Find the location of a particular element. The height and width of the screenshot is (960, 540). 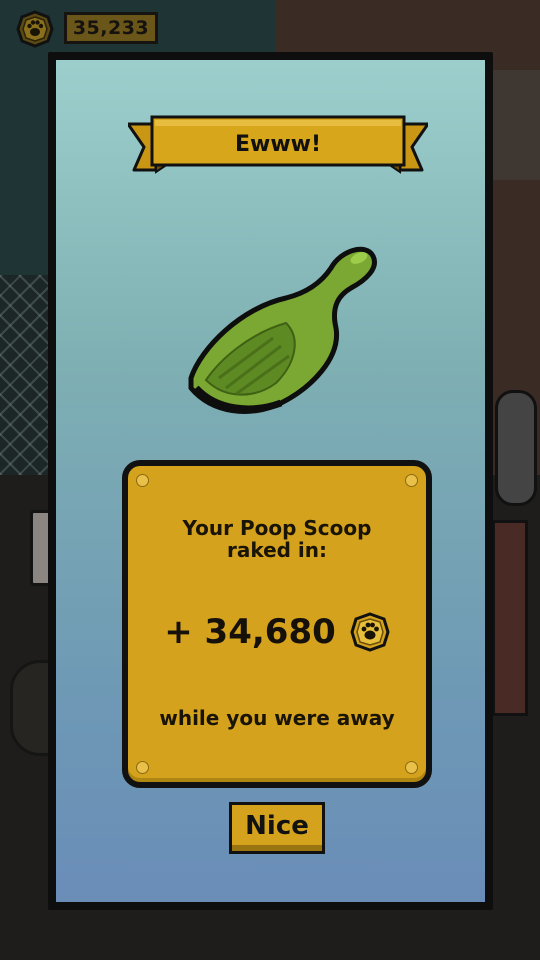

reward-row: + 34,680 is located at coordinates (277, 632).